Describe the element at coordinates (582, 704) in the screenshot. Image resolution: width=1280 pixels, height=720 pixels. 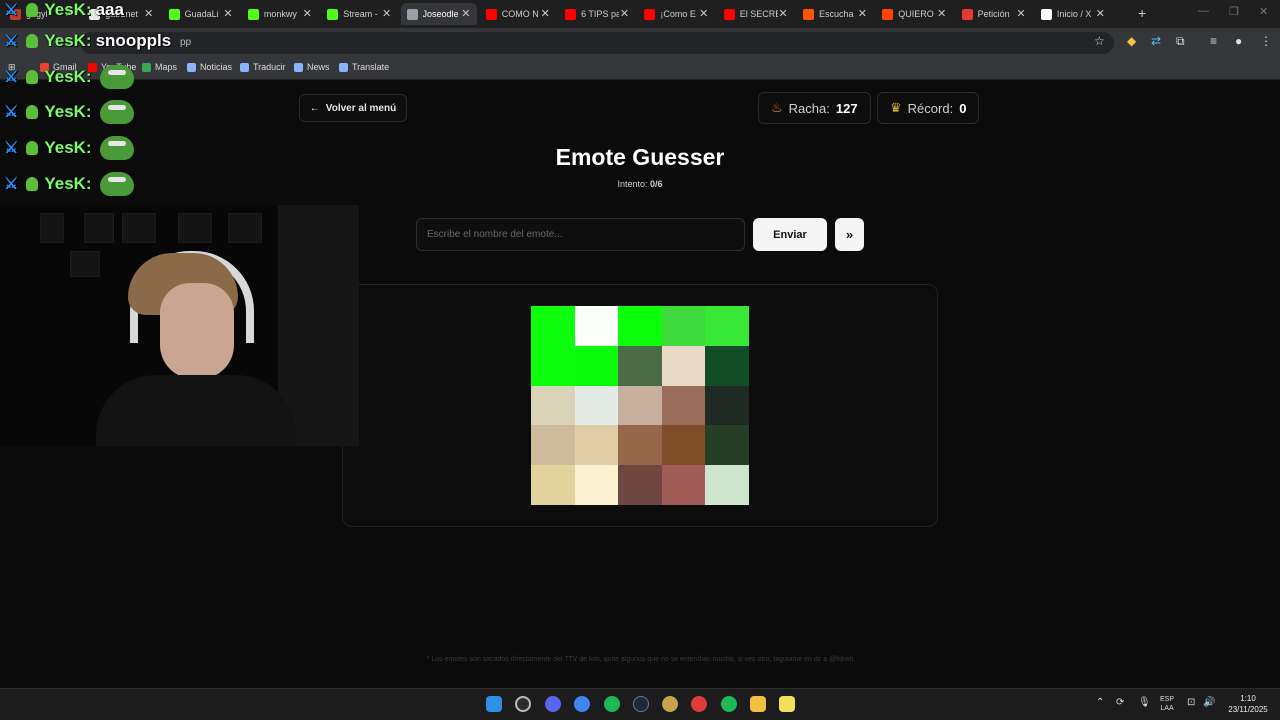
I see `chrome-icon` at that location.